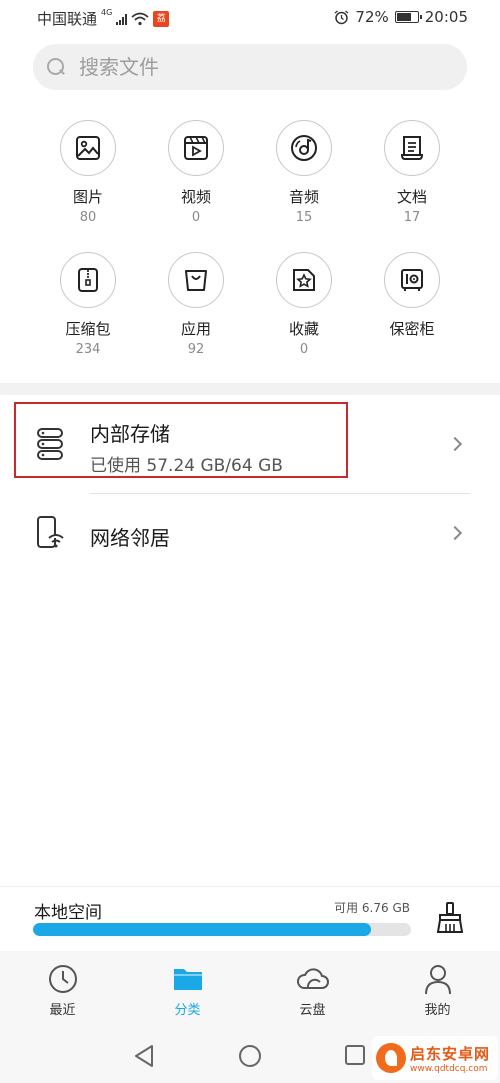 The image size is (500, 1083). What do you see at coordinates (88, 329) in the screenshot?
I see `category-label: 压缩包` at bounding box center [88, 329].